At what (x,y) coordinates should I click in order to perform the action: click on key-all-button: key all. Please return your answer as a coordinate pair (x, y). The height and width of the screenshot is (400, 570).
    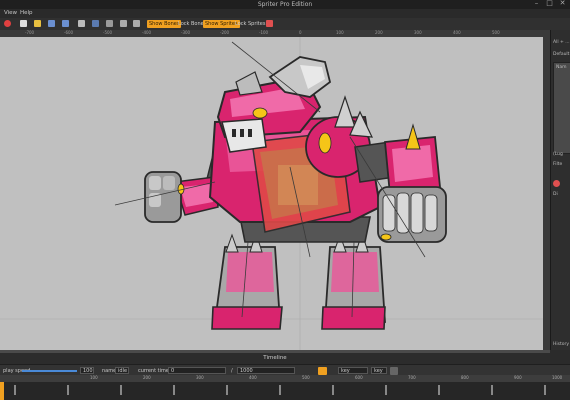
    Looking at the image, I should click on (379, 374).